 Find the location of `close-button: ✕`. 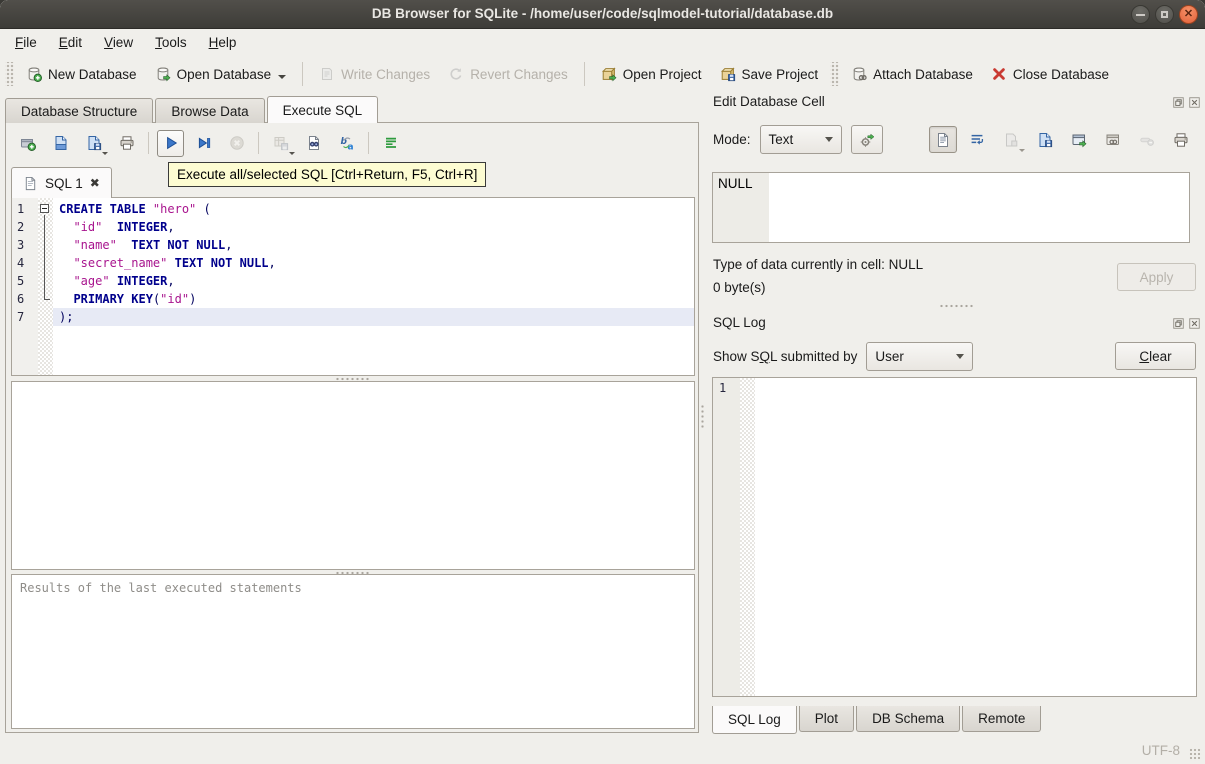

close-button: ✕ is located at coordinates (1188, 14).